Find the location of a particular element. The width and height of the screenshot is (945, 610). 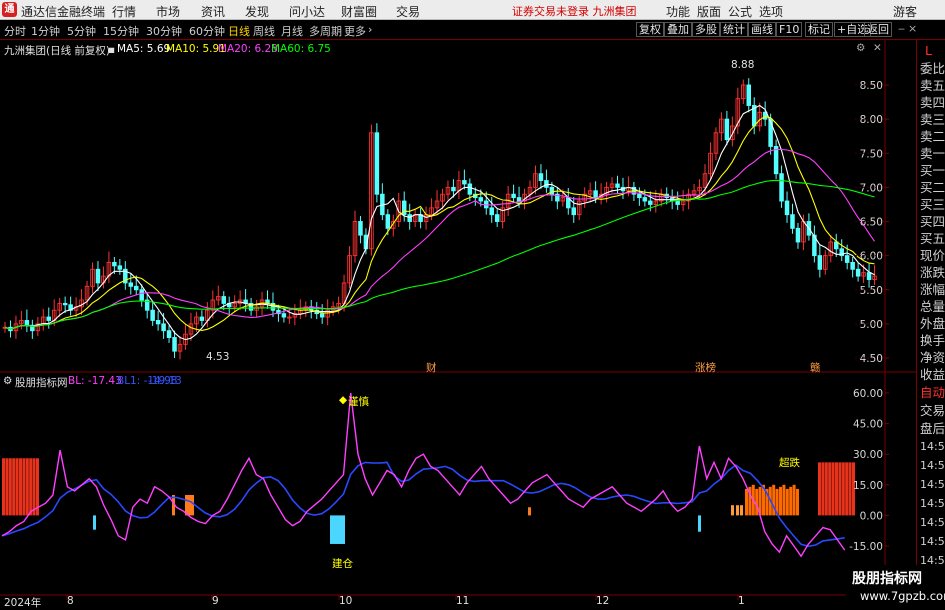

panel-item-3: 卖三 is located at coordinates (932, 120).